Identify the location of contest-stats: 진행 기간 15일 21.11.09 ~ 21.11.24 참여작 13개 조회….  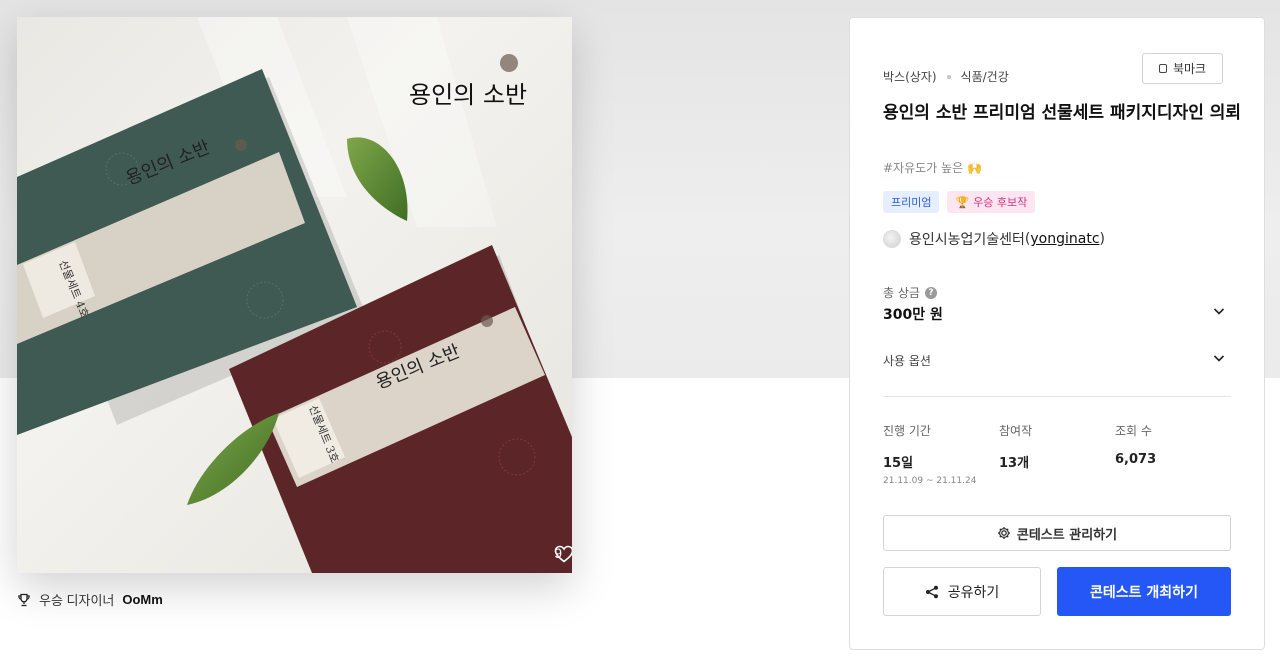
(1063, 454).